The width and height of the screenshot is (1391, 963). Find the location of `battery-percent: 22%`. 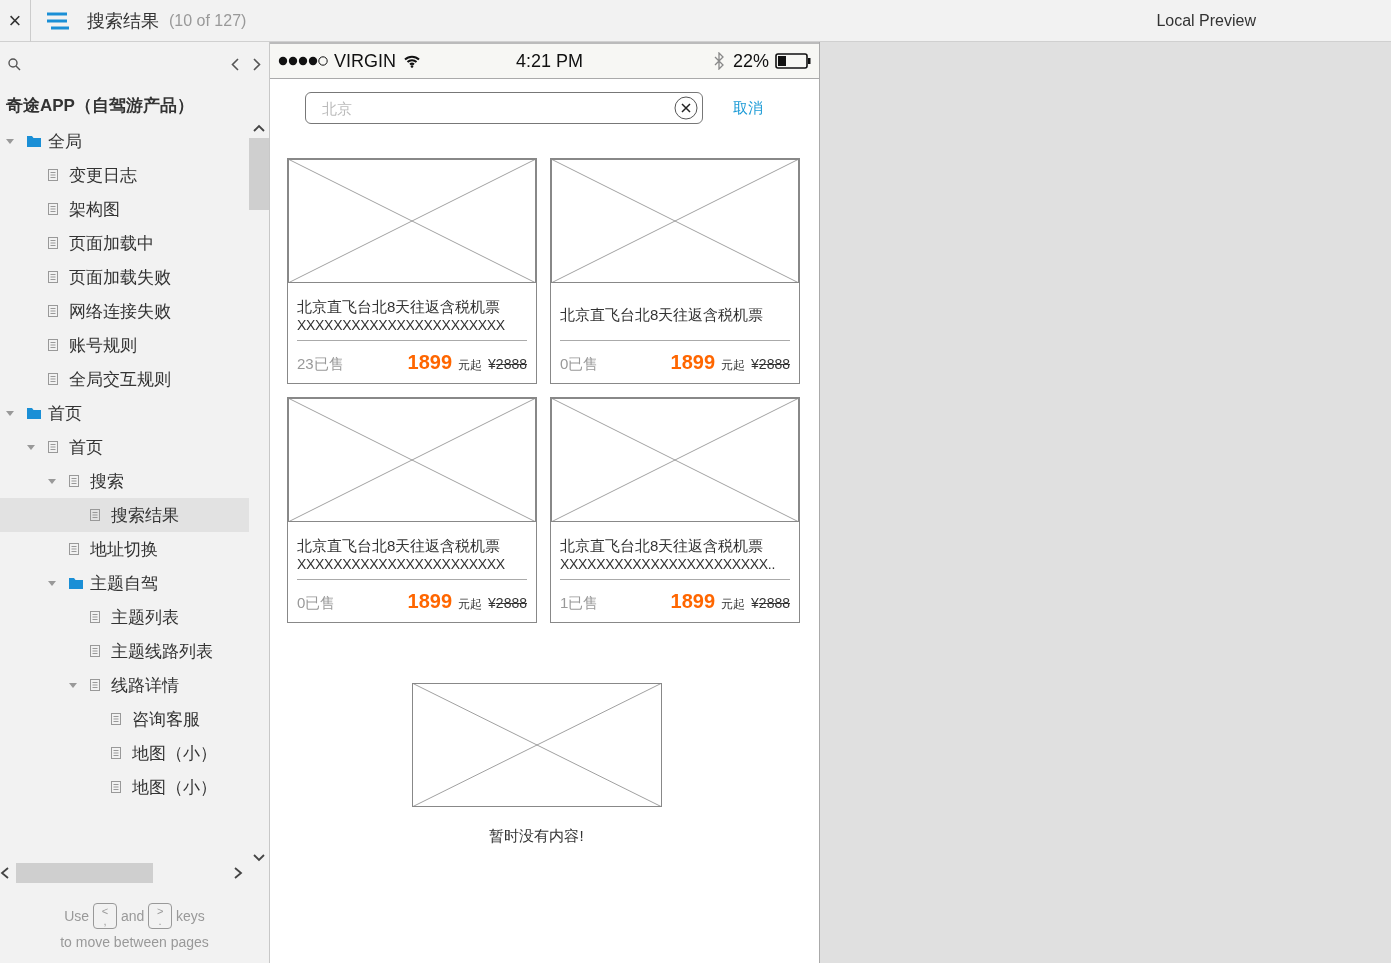

battery-percent: 22% is located at coordinates (750, 61).